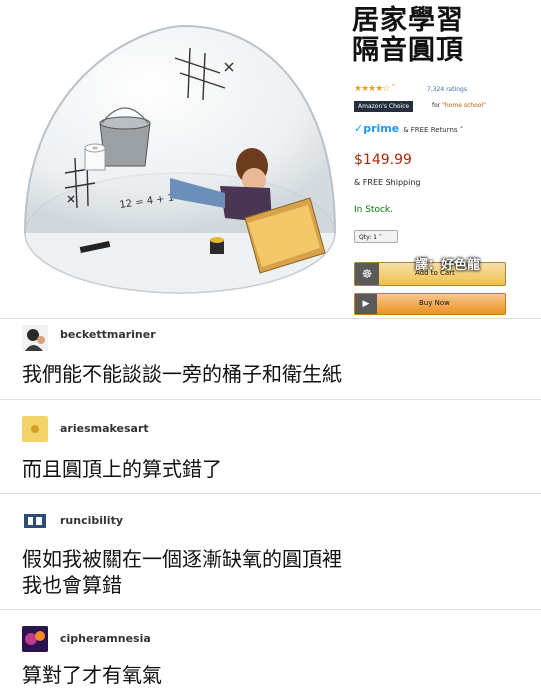 Image resolution: width=541 pixels, height=696 pixels. I want to click on shipping-text: & FREE Shipping, so click(387, 182).